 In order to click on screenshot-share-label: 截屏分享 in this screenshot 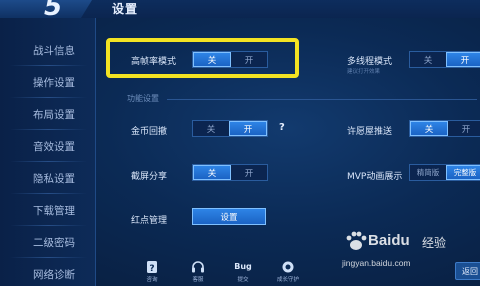, I will do `click(149, 177)`.